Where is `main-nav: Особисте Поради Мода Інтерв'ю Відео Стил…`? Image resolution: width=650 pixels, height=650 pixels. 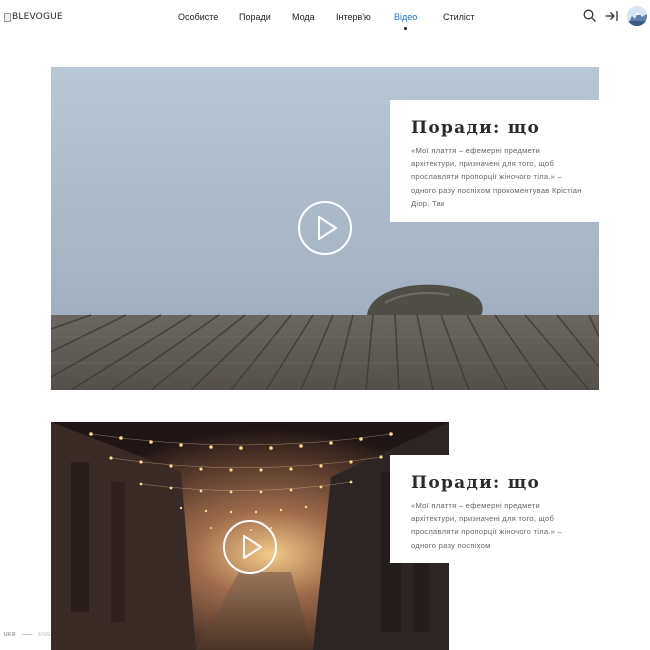
main-nav: Особисте Поради Мода Інтерв'ю Відео Стил… is located at coordinates (325, 21).